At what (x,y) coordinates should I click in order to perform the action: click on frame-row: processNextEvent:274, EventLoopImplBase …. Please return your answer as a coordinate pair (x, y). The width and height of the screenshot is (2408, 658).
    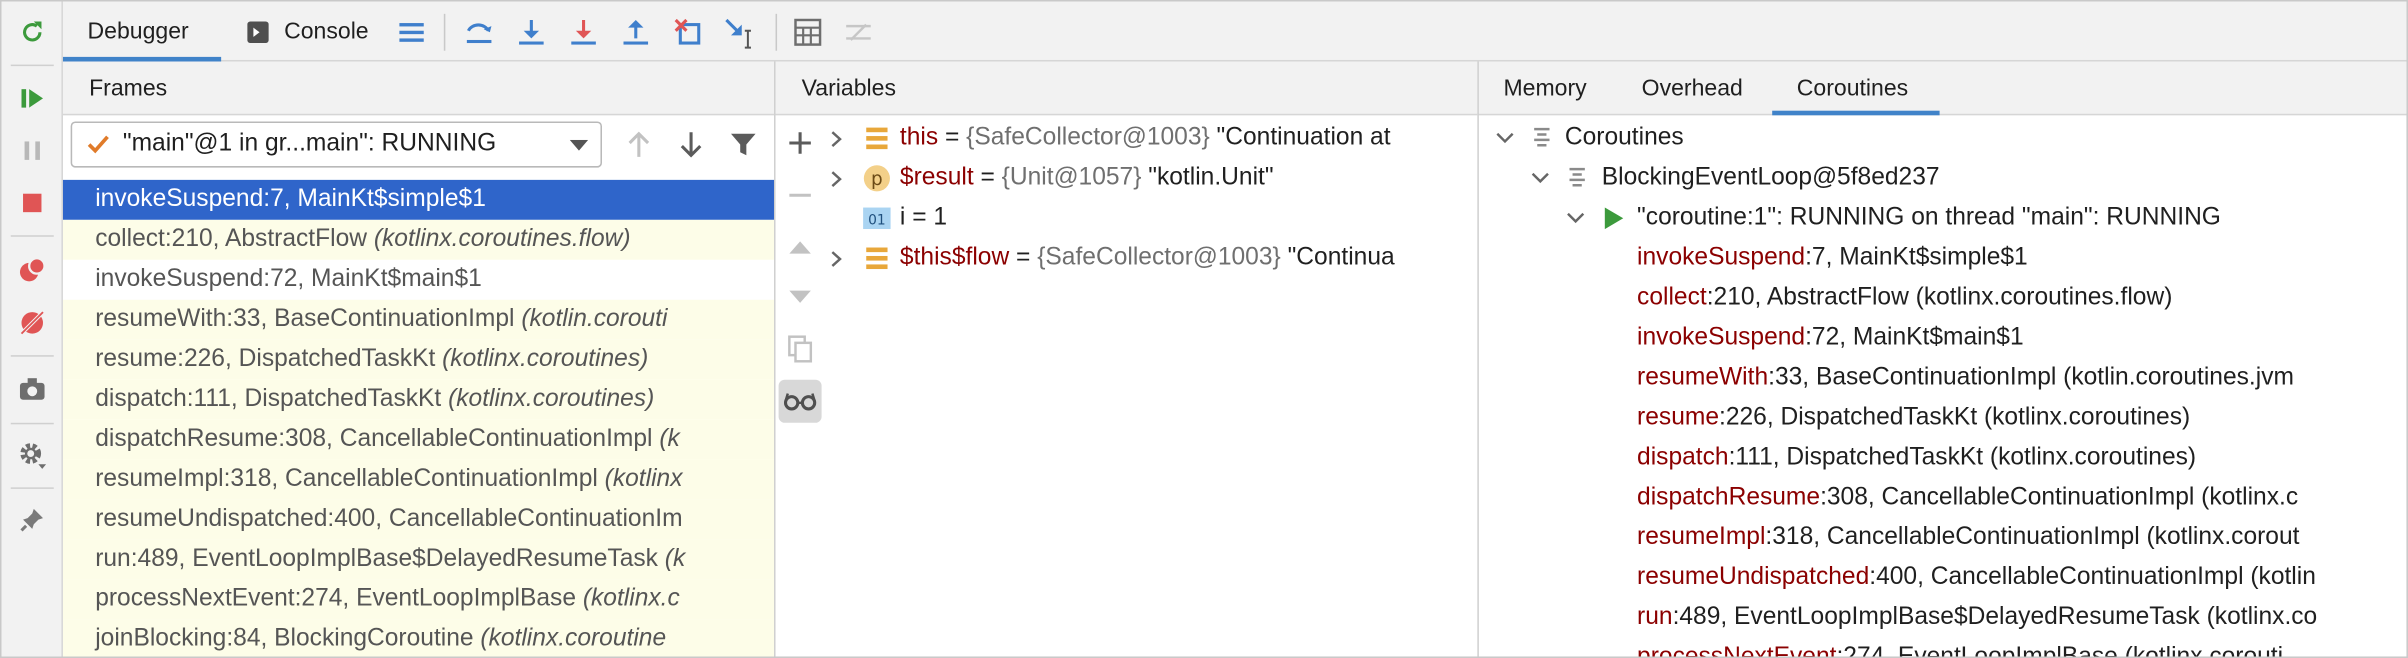
    Looking at the image, I should click on (418, 599).